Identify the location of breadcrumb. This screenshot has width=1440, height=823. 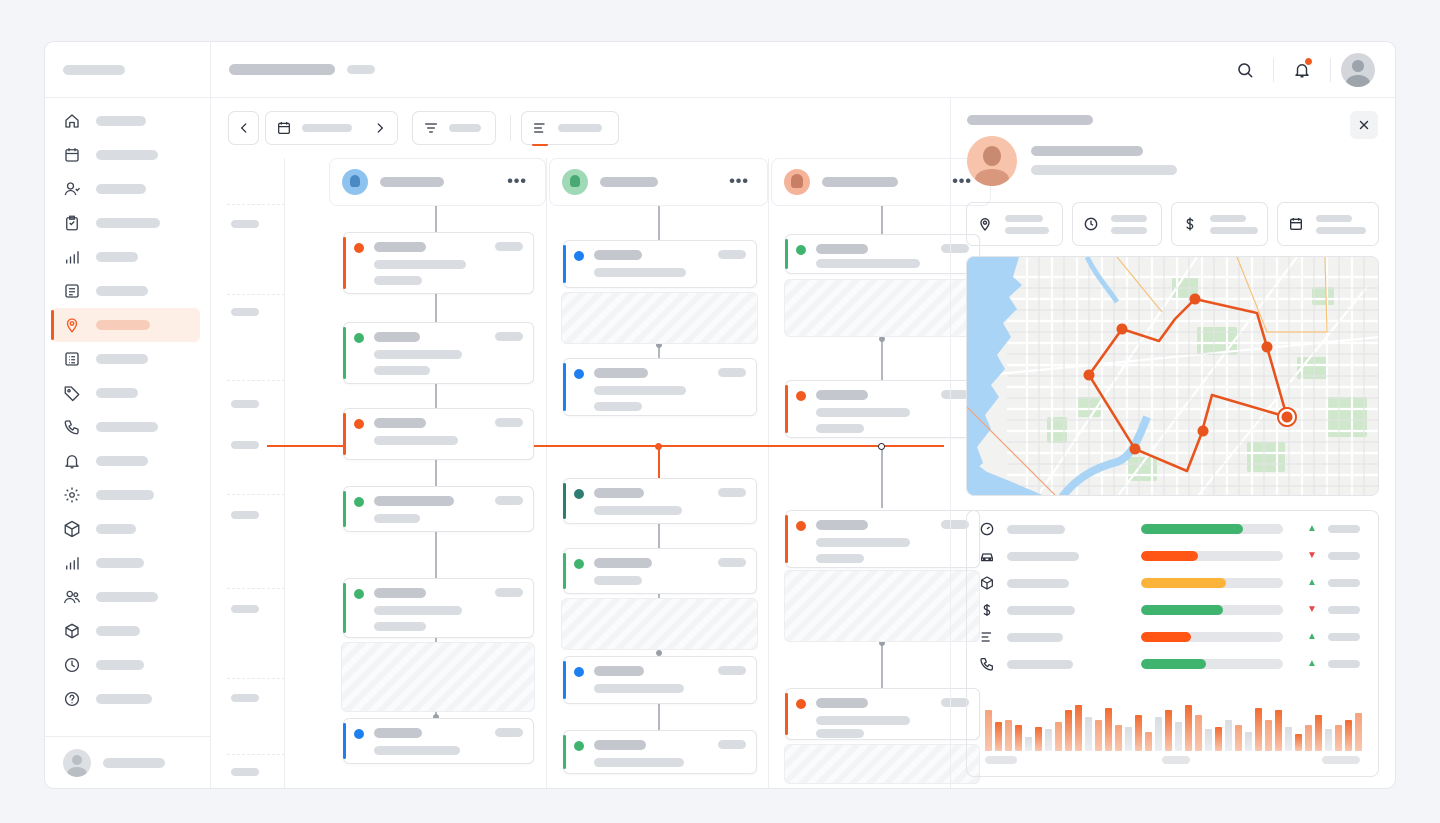
(361, 69).